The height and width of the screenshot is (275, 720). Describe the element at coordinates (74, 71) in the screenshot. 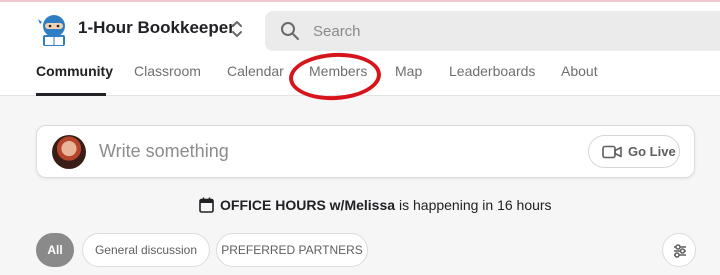

I see `tab-community: Community` at that location.